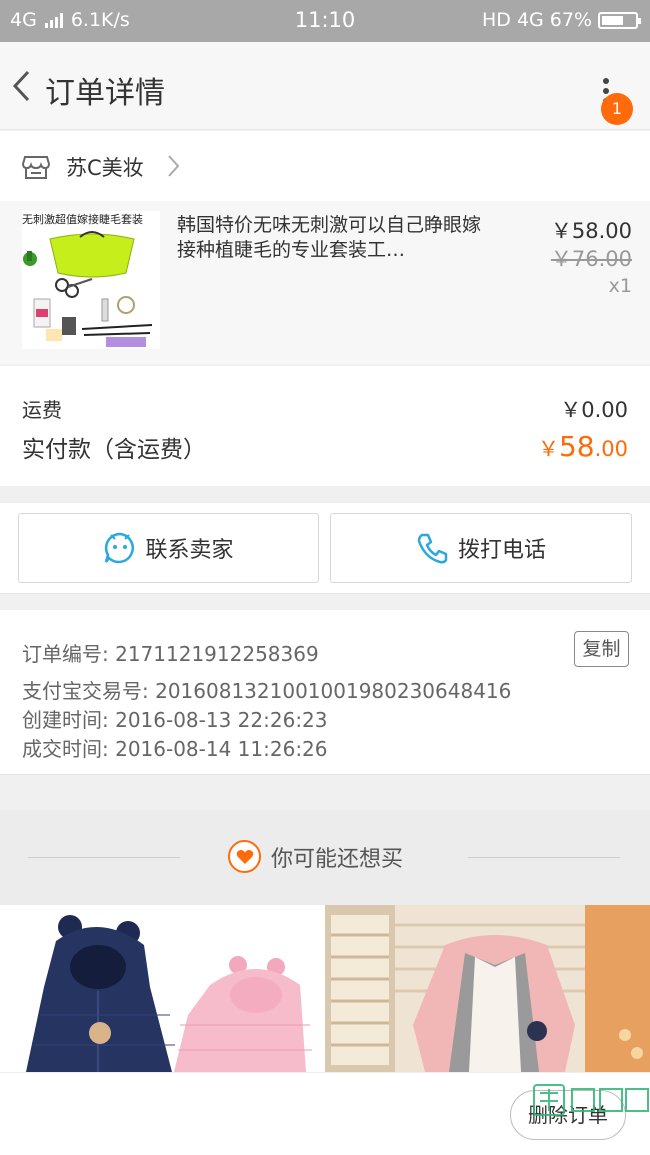 The height and width of the screenshot is (1155, 650). What do you see at coordinates (175, 720) in the screenshot?
I see `created-time: 创建时间: 2016-08-13 22:26:23` at bounding box center [175, 720].